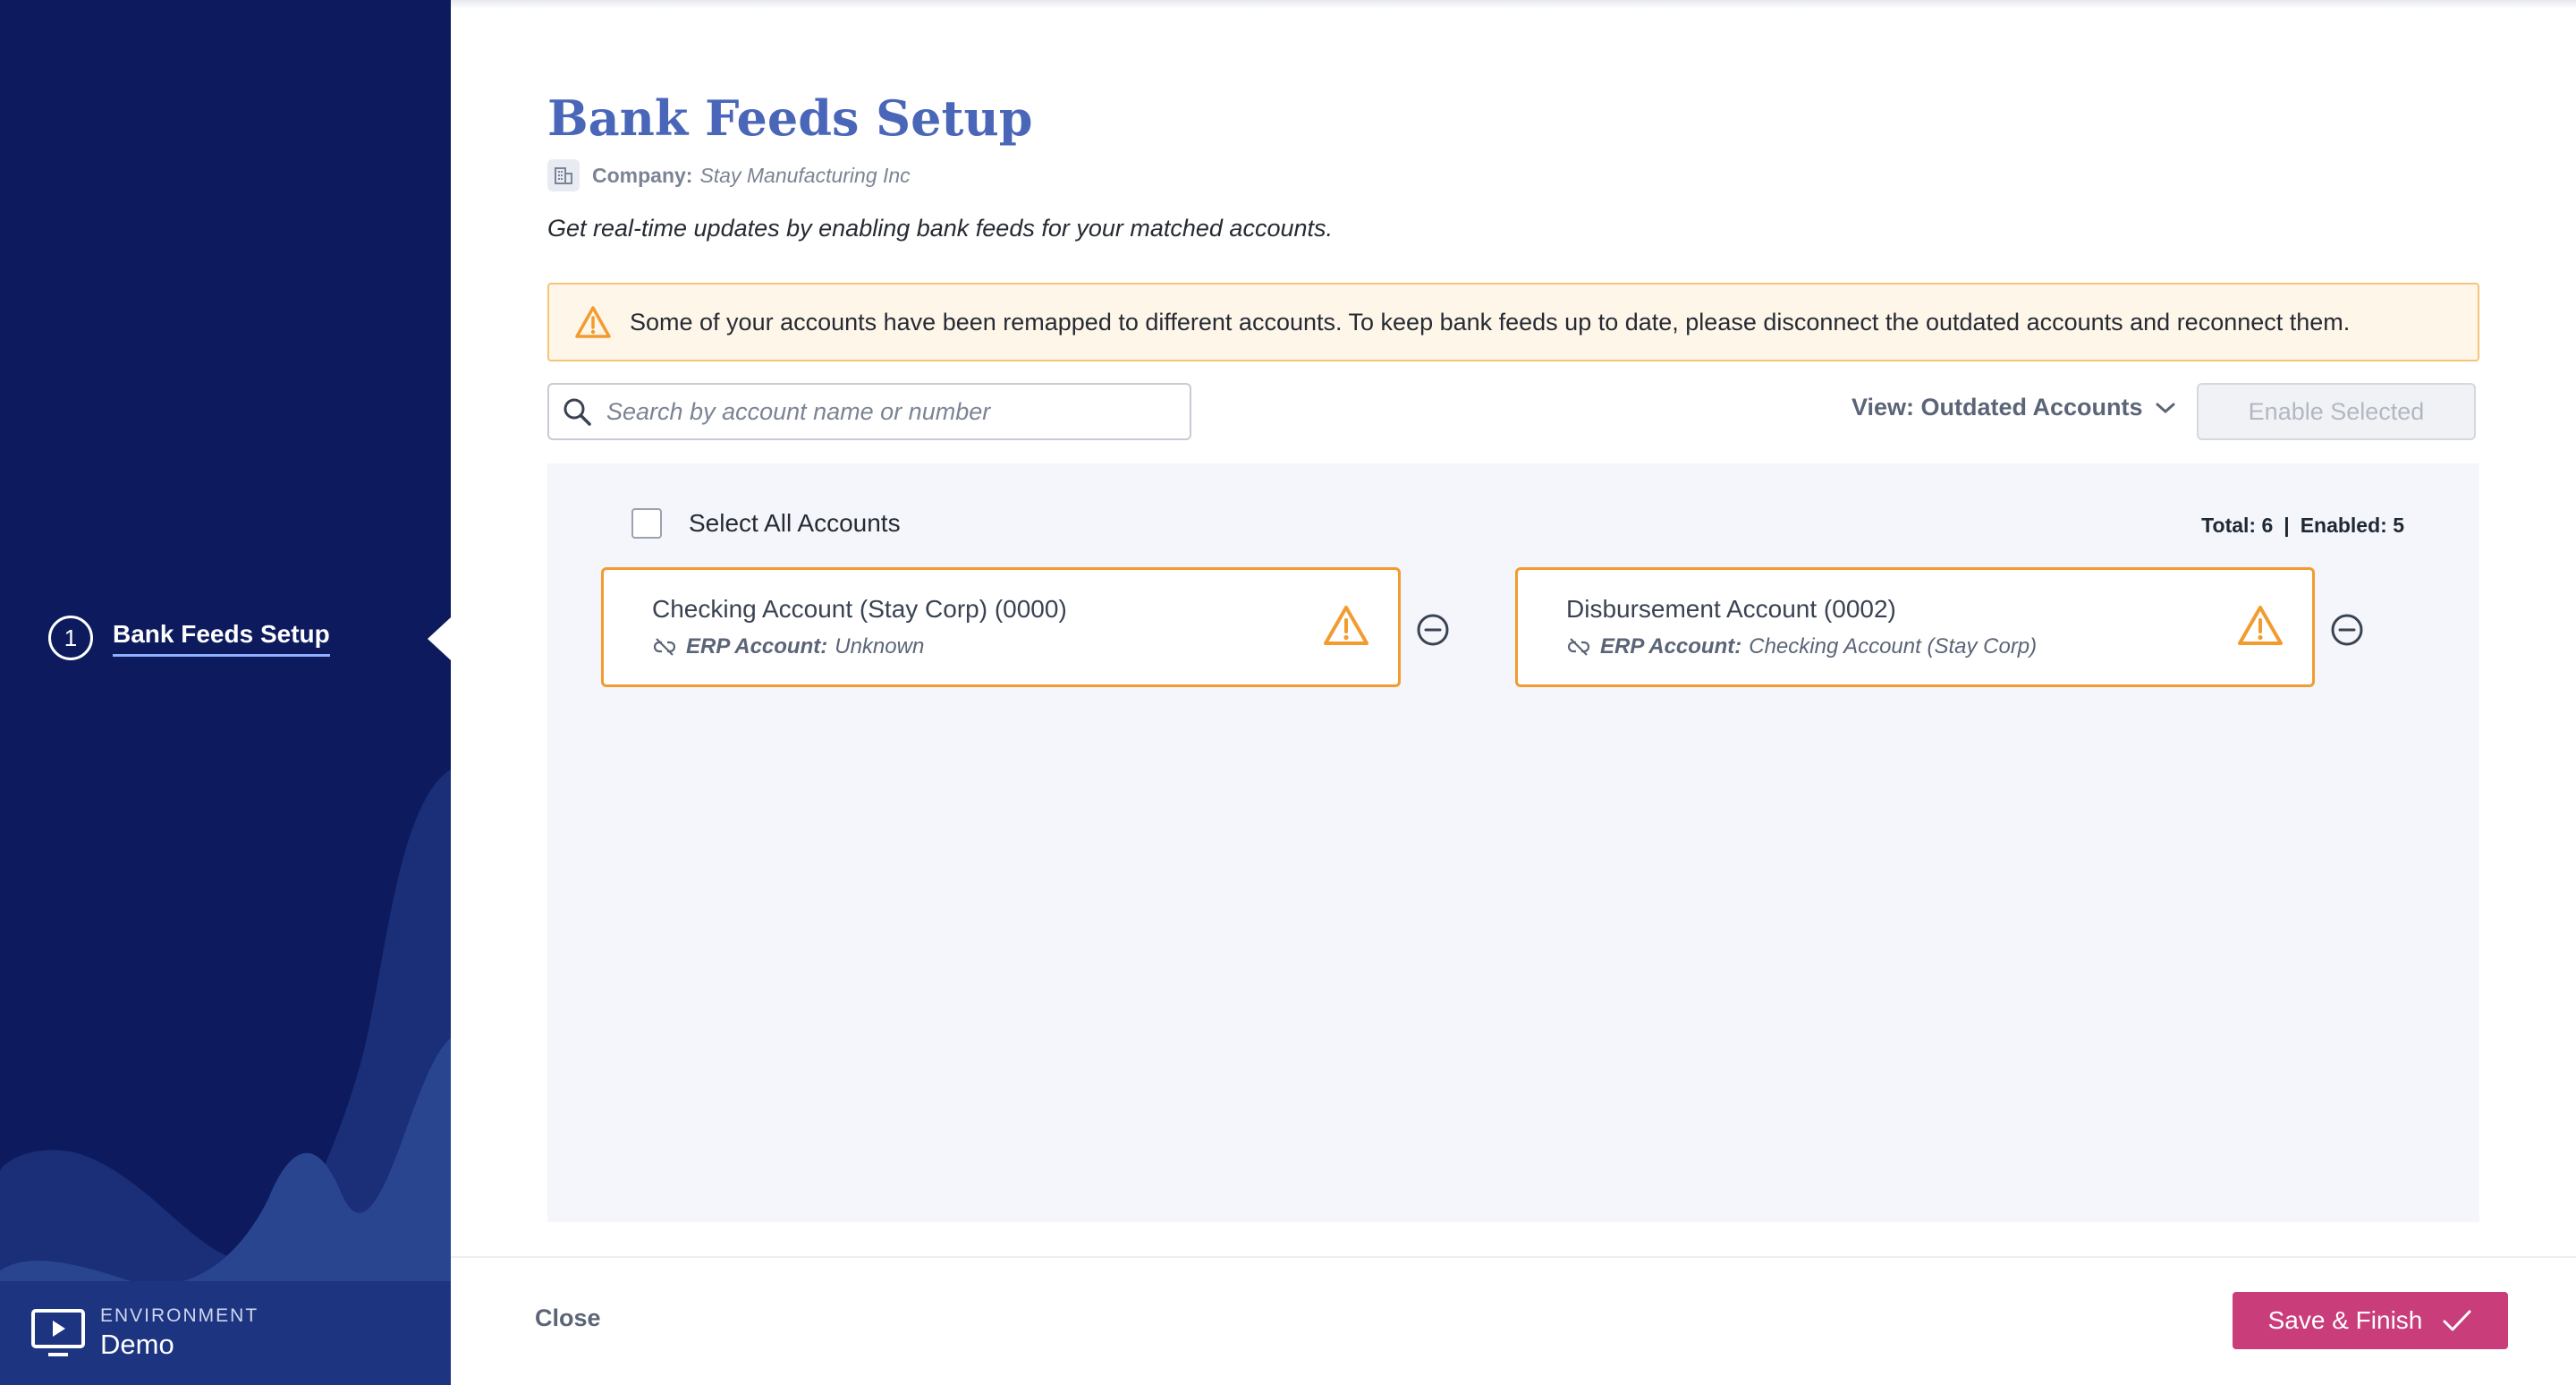 The image size is (2576, 1385). I want to click on select-all-checkbox, so click(646, 523).